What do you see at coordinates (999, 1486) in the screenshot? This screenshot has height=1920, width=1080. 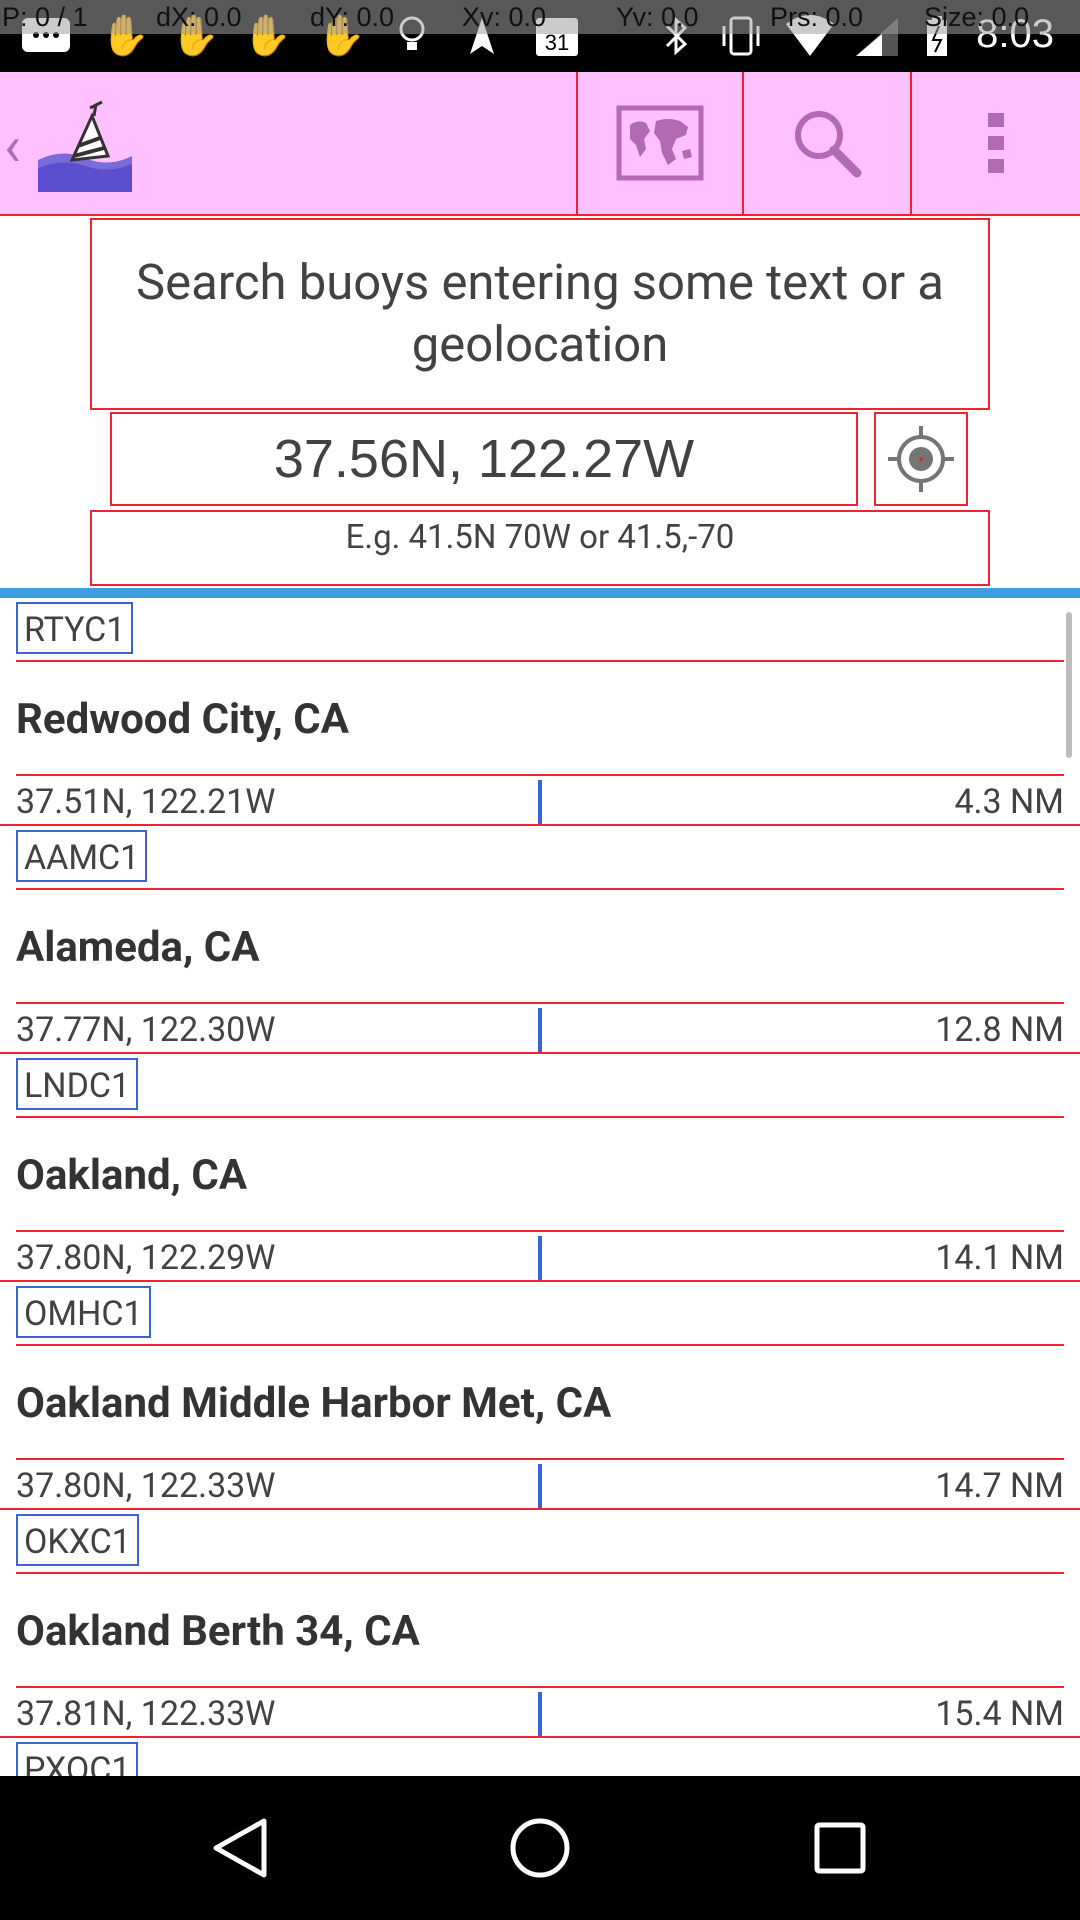 I see `buoy-distance: 14.7 NM` at bounding box center [999, 1486].